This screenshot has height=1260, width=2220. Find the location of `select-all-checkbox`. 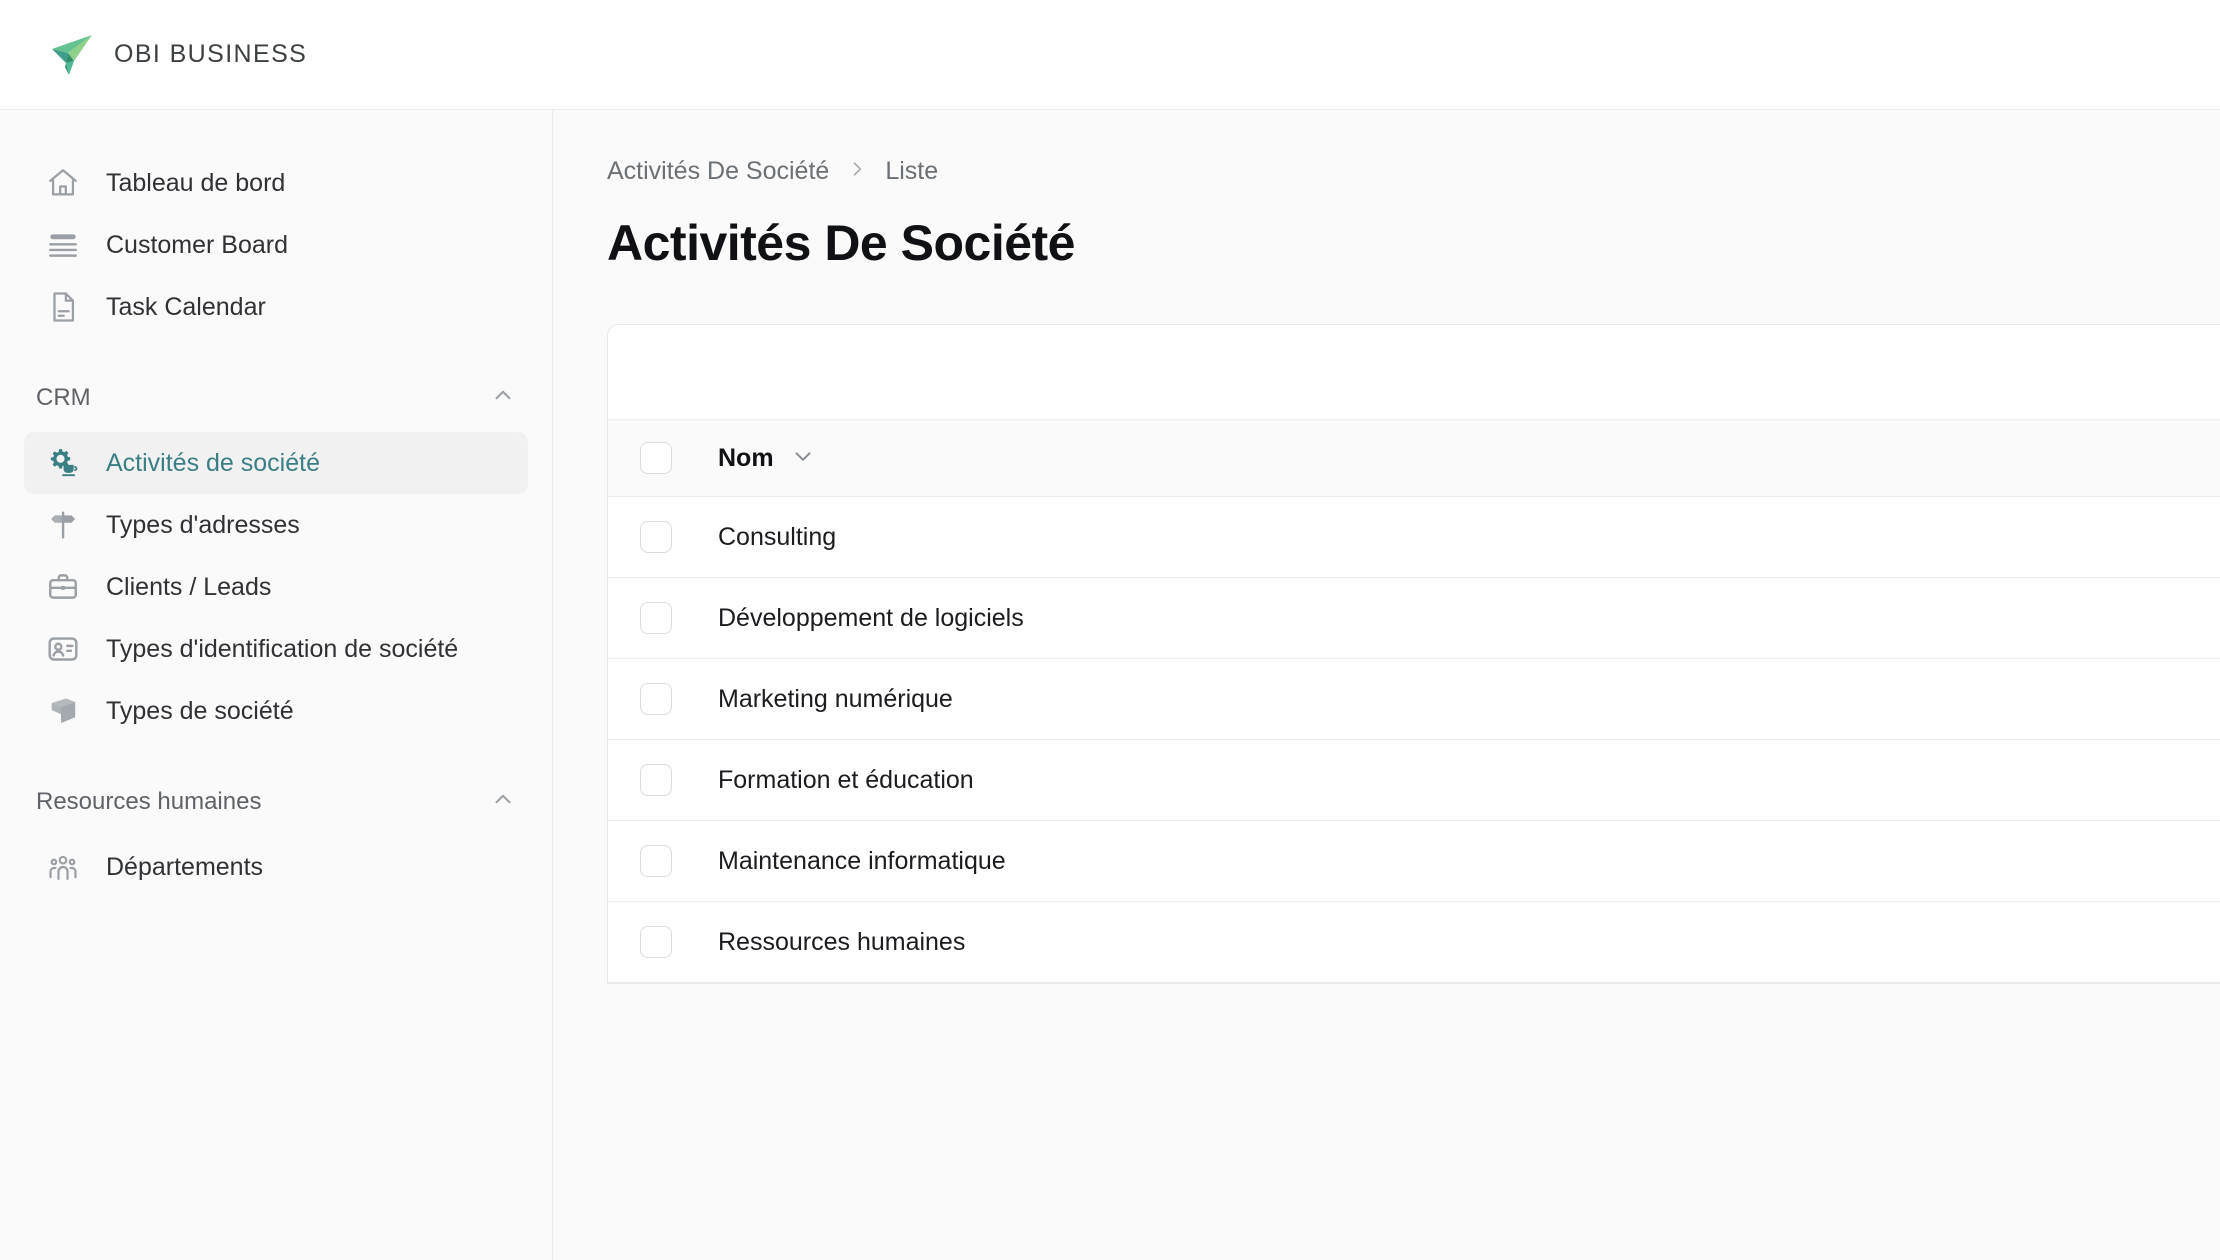

select-all-checkbox is located at coordinates (656, 458).